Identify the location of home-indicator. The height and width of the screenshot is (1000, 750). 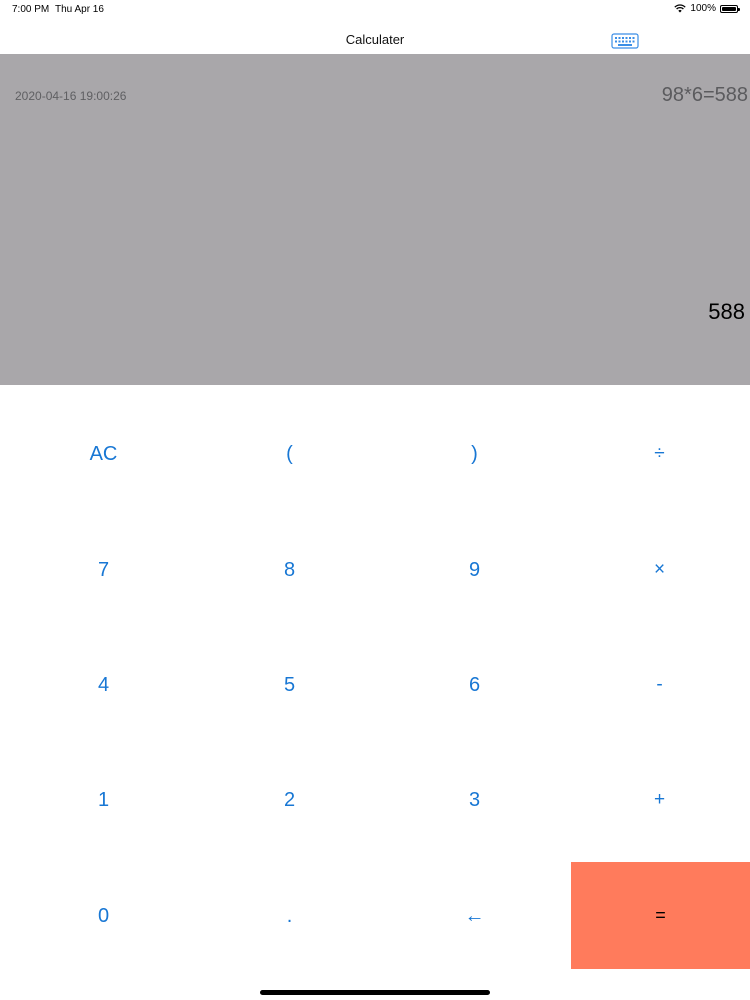
(375, 992).